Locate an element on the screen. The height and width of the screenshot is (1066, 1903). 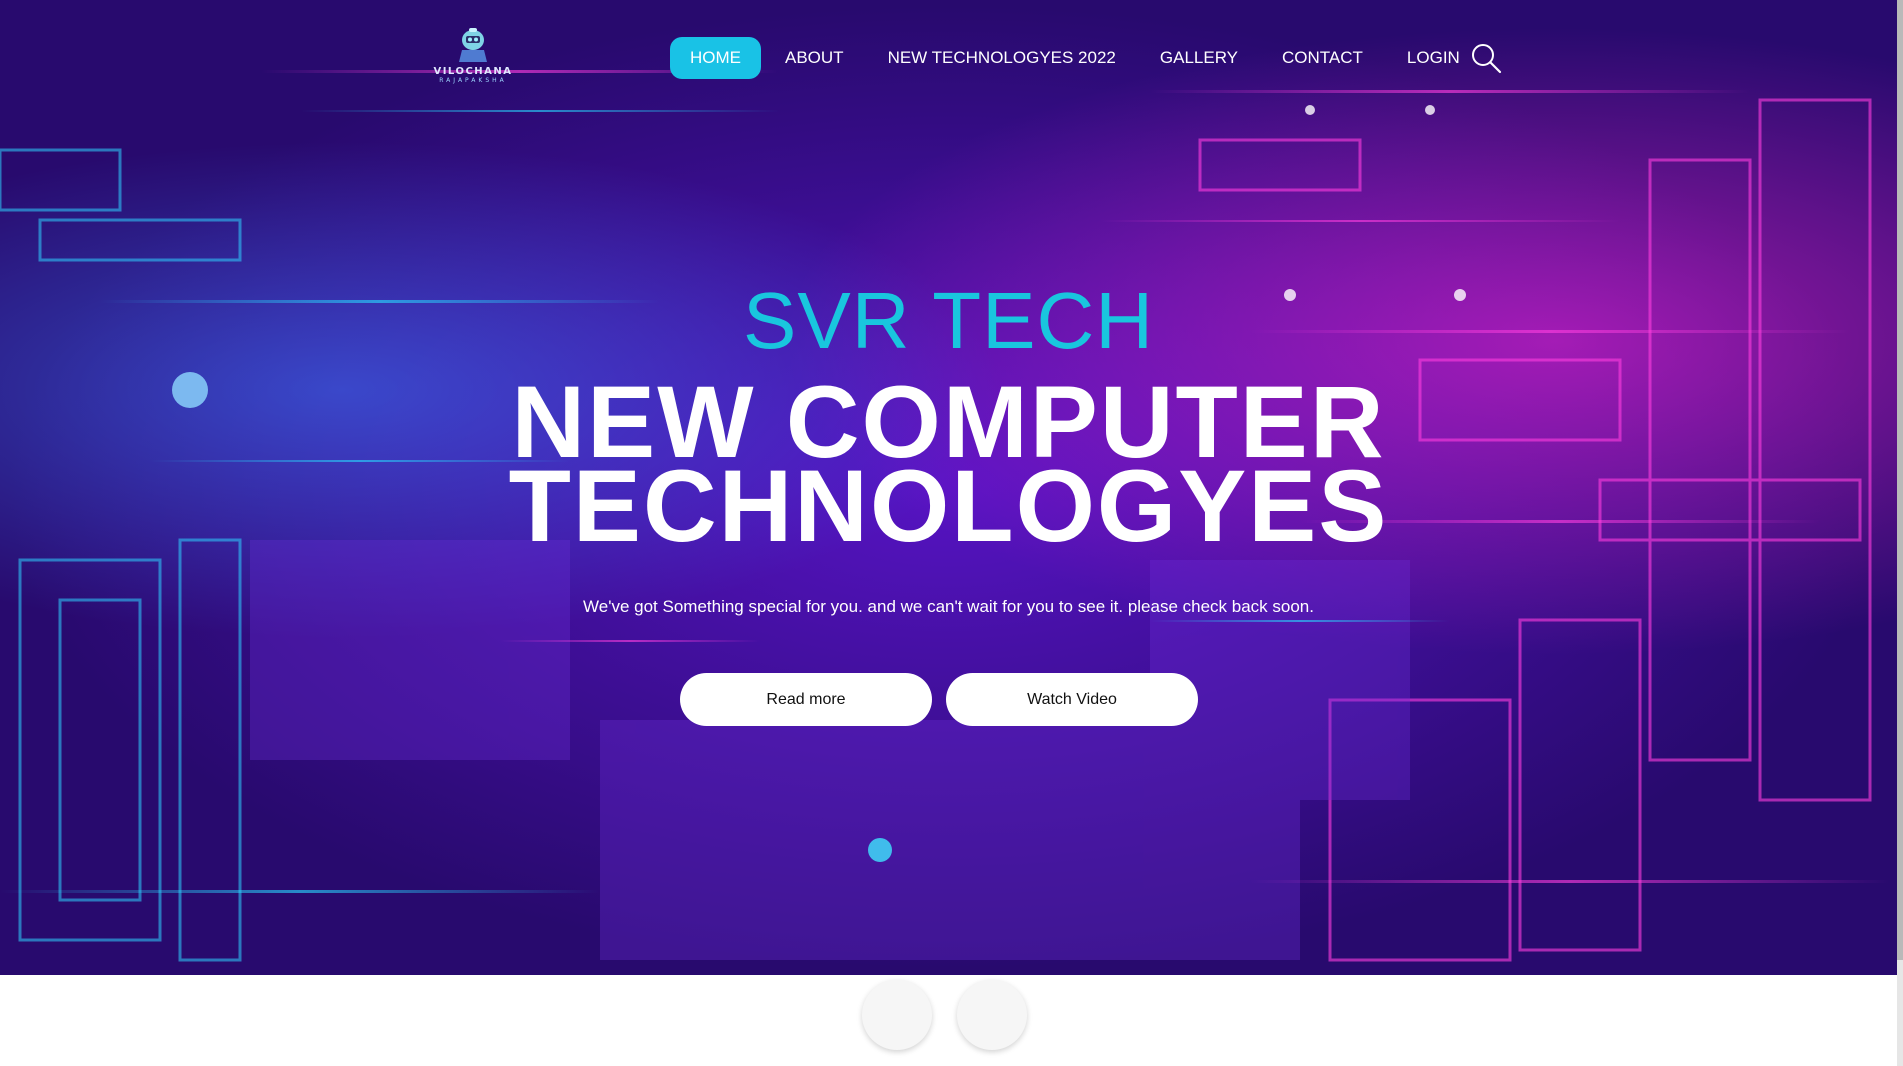
site-logo: VILOCHANA RAJAPAKSHA is located at coordinates (473, 57).